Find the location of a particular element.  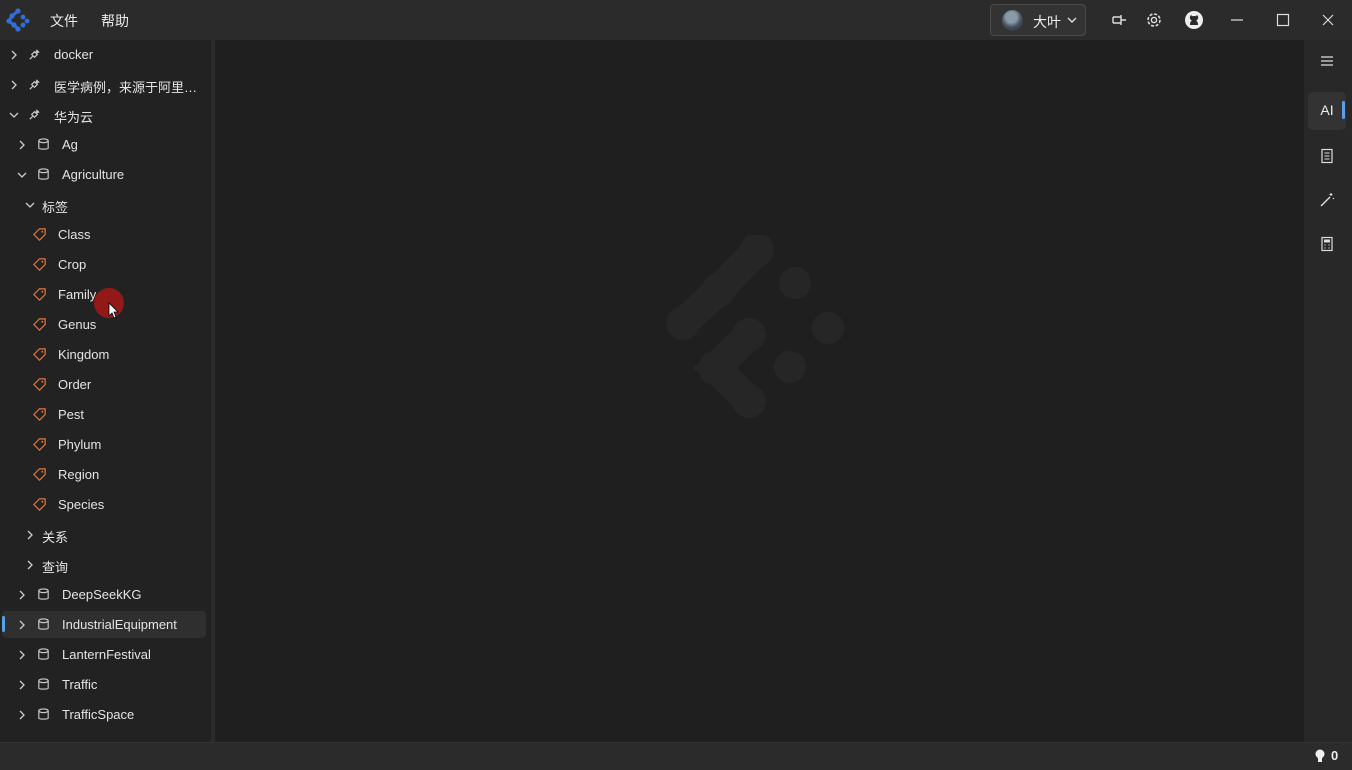

tree-group-tags: 标签 is located at coordinates (105, 205).